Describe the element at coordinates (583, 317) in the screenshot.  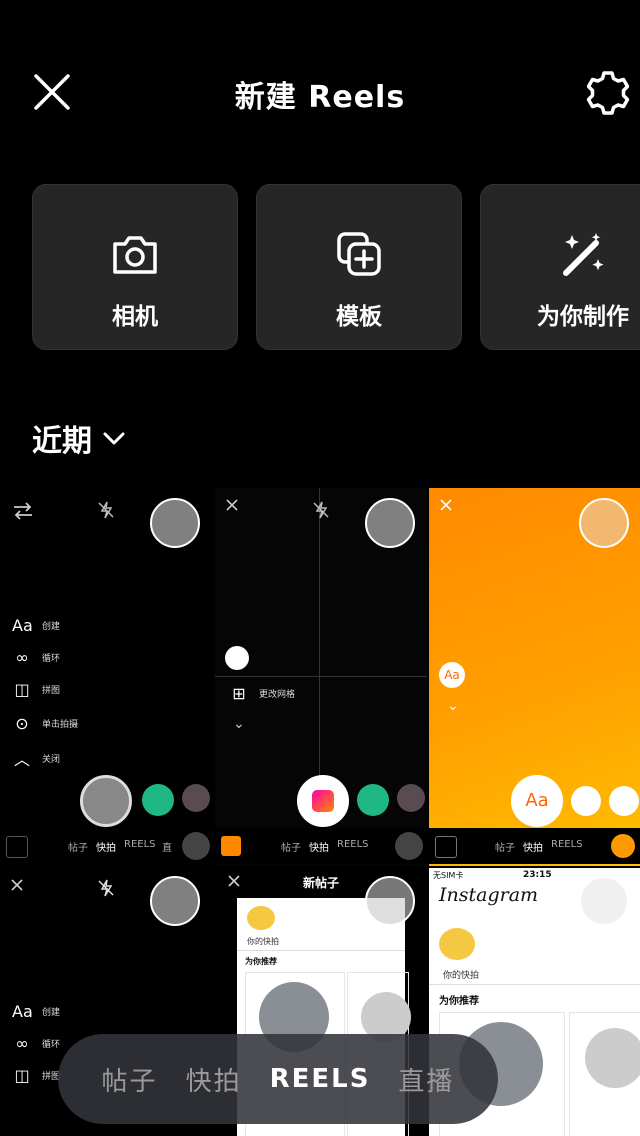
I see `made-for-you-card-label: 为你制作` at that location.